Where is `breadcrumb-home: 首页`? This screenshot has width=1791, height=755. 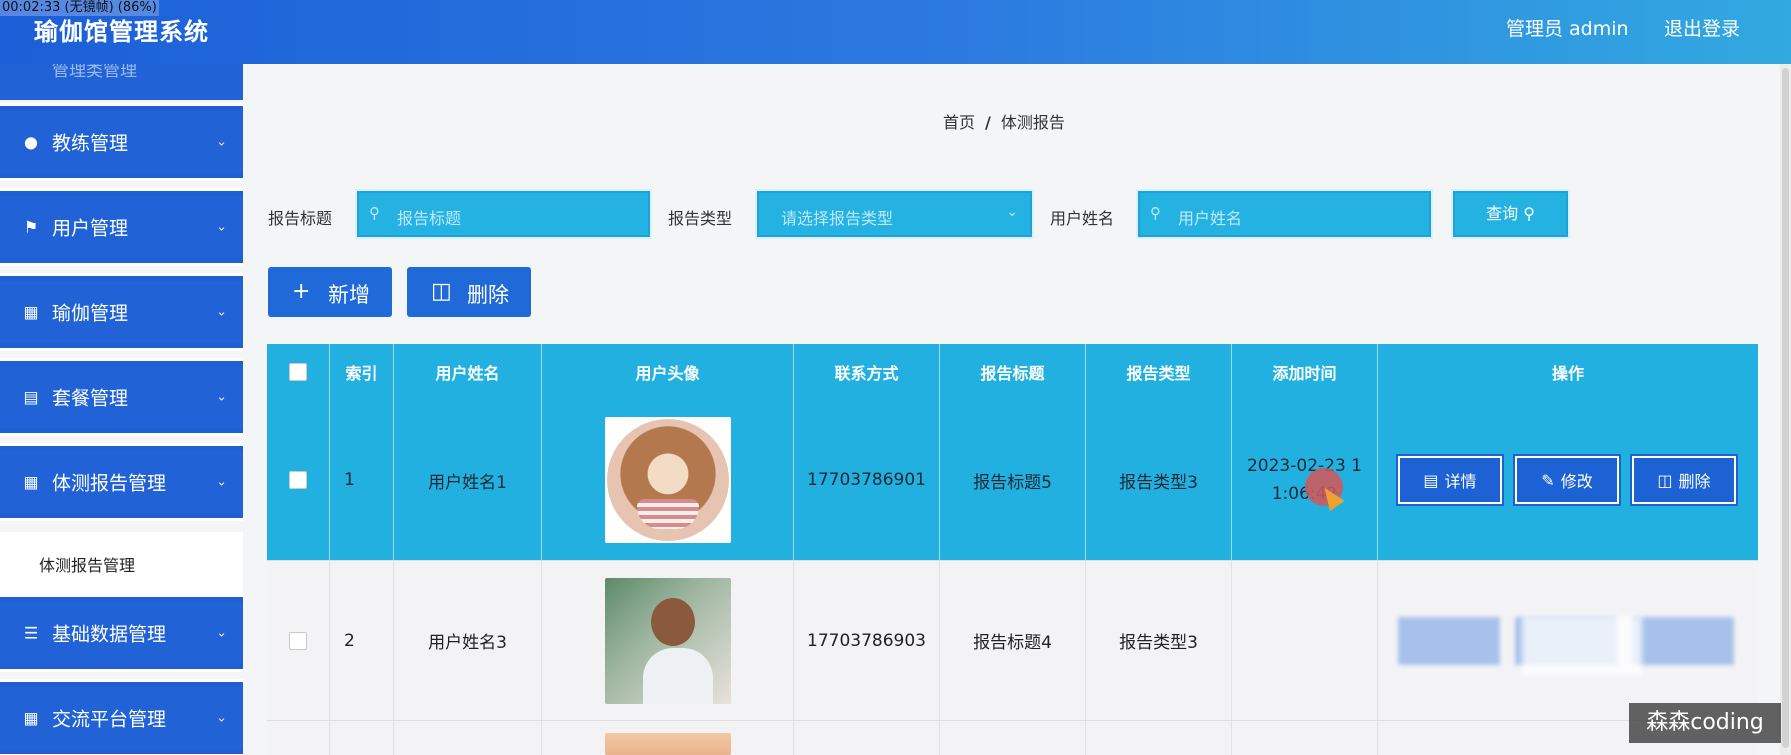
breadcrumb-home: 首页 is located at coordinates (959, 122).